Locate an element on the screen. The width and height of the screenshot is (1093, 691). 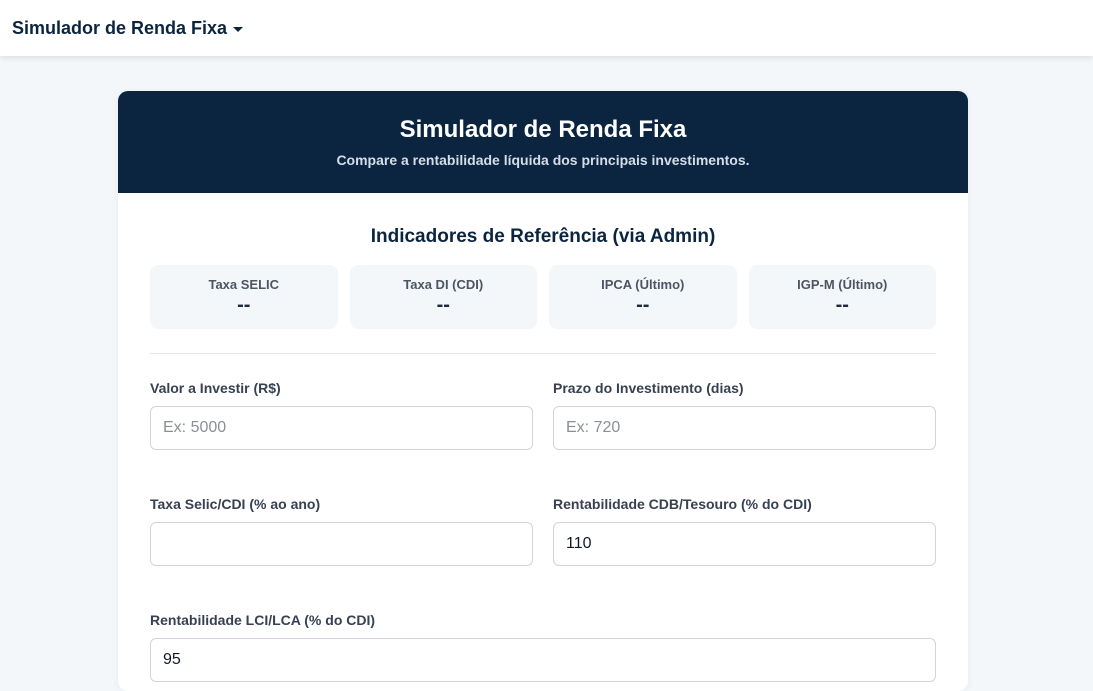
valor-input is located at coordinates (341, 428).